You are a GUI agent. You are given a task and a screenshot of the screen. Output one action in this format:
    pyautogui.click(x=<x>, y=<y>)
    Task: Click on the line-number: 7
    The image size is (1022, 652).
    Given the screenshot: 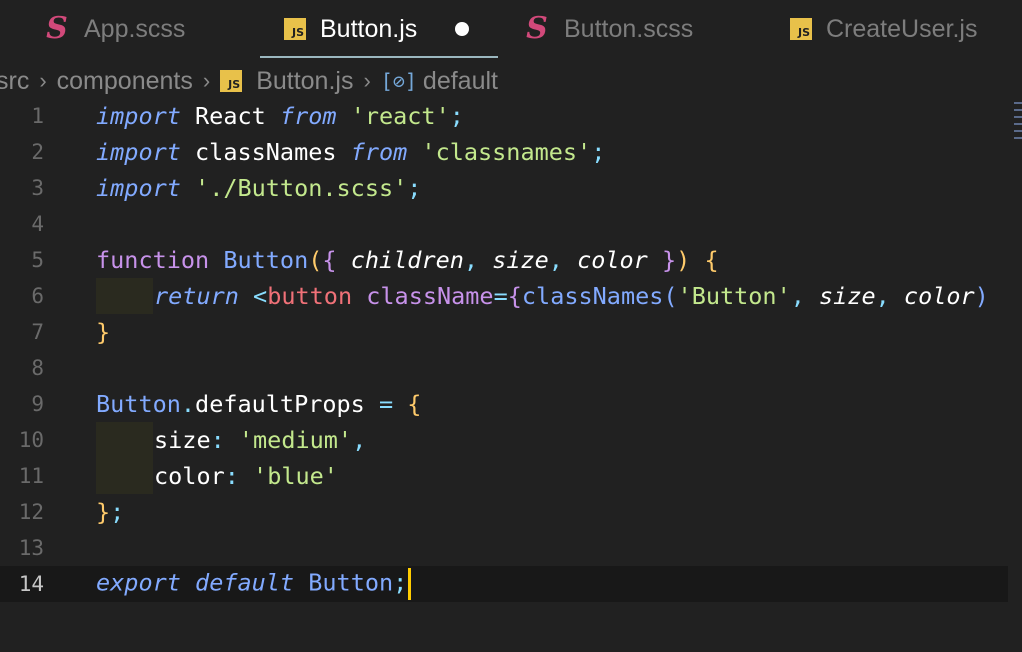 What is the action you would take?
    pyautogui.click(x=37, y=332)
    